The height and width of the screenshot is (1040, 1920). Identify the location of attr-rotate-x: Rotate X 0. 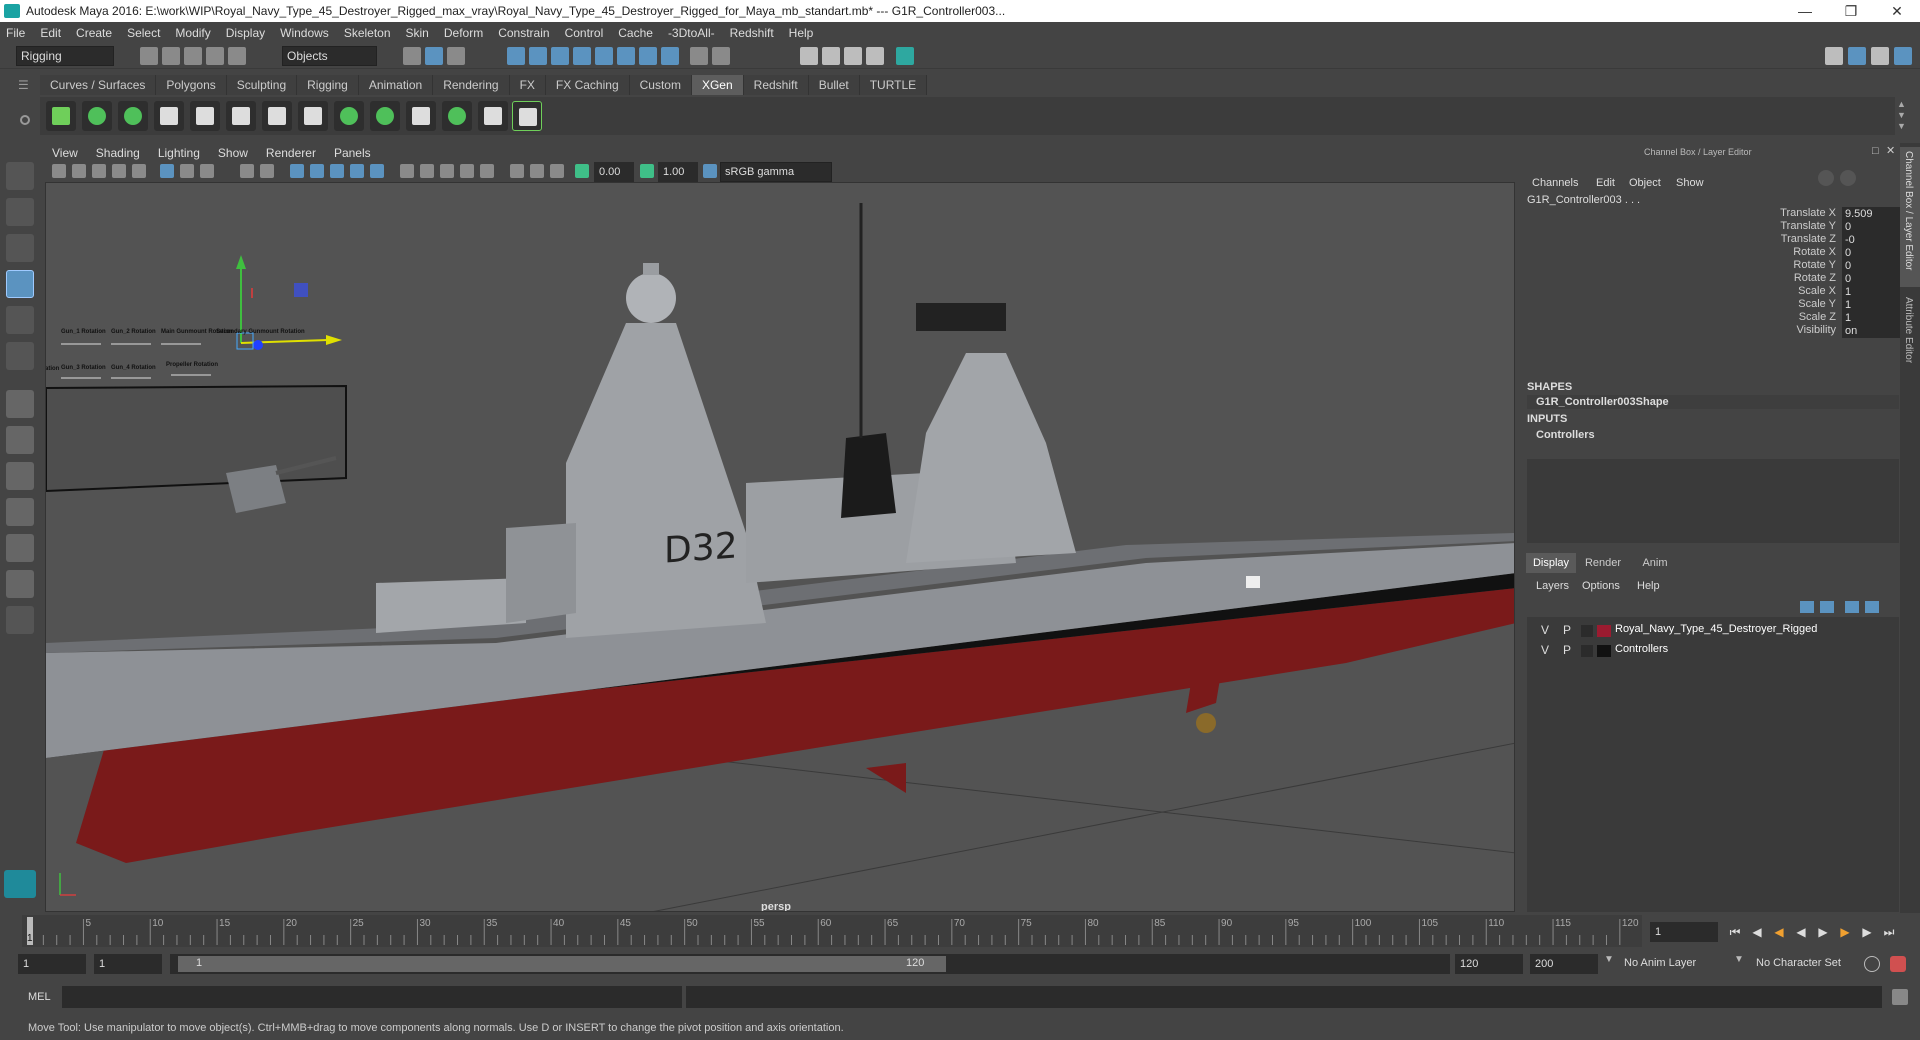
(1841, 253).